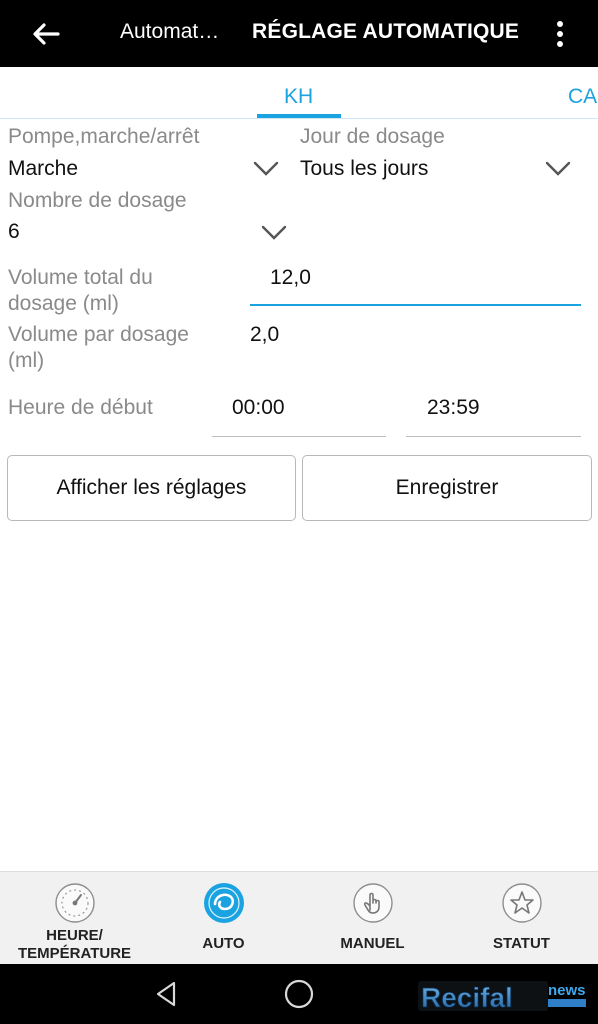 The width and height of the screenshot is (598, 1024). I want to click on tab-kh: KH, so click(298, 97).